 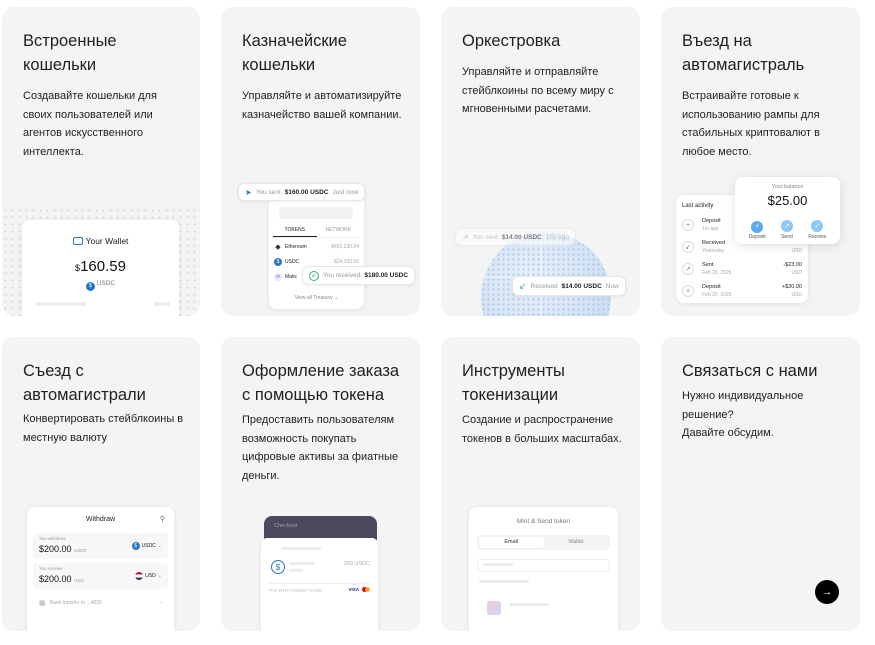 What do you see at coordinates (787, 200) in the screenshot?
I see `balance-amount: $25.00` at bounding box center [787, 200].